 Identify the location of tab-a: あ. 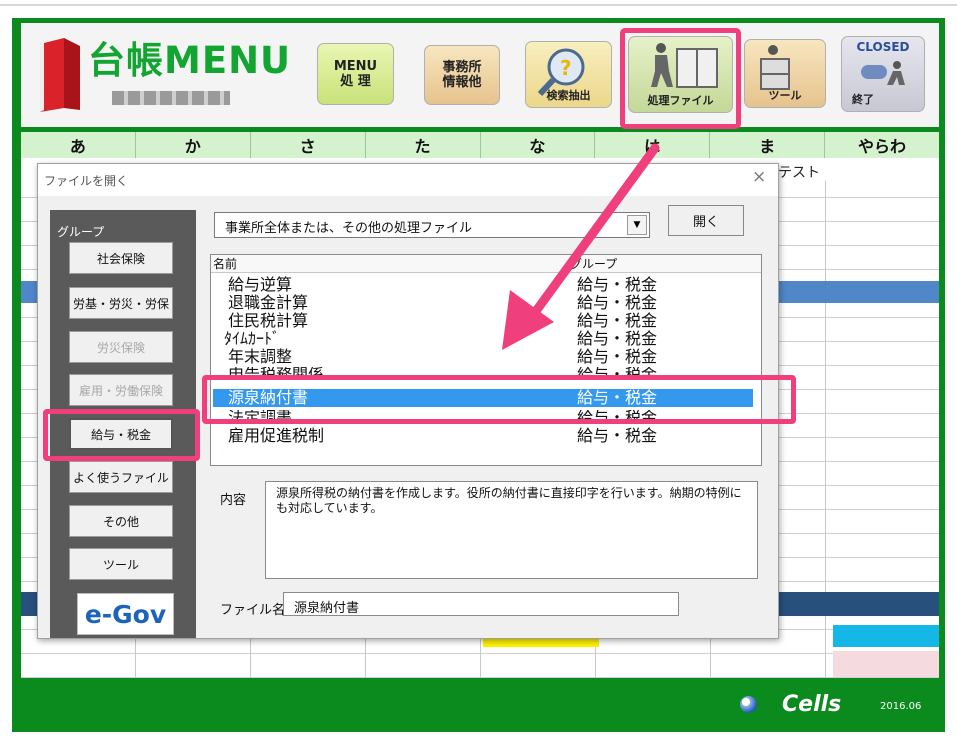
(78, 145).